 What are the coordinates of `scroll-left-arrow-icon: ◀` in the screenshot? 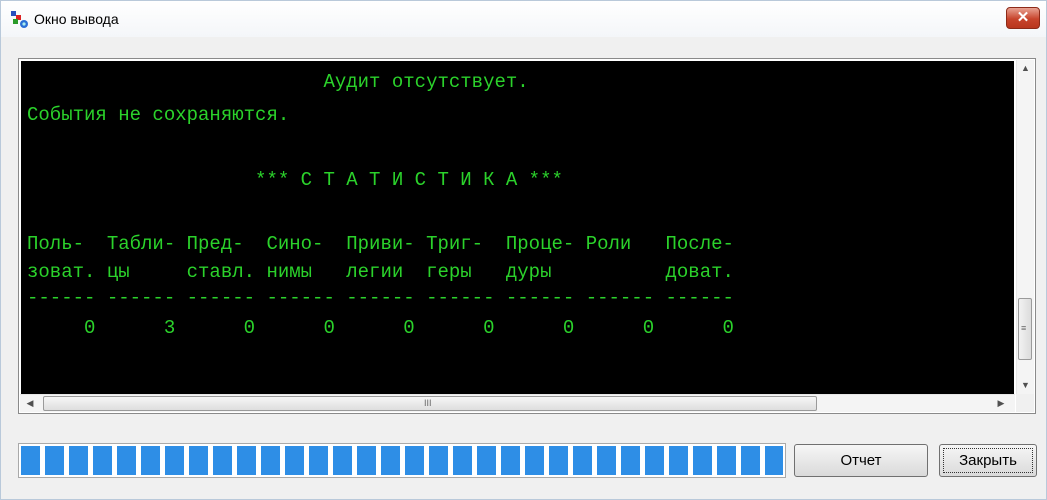 It's located at (30, 403).